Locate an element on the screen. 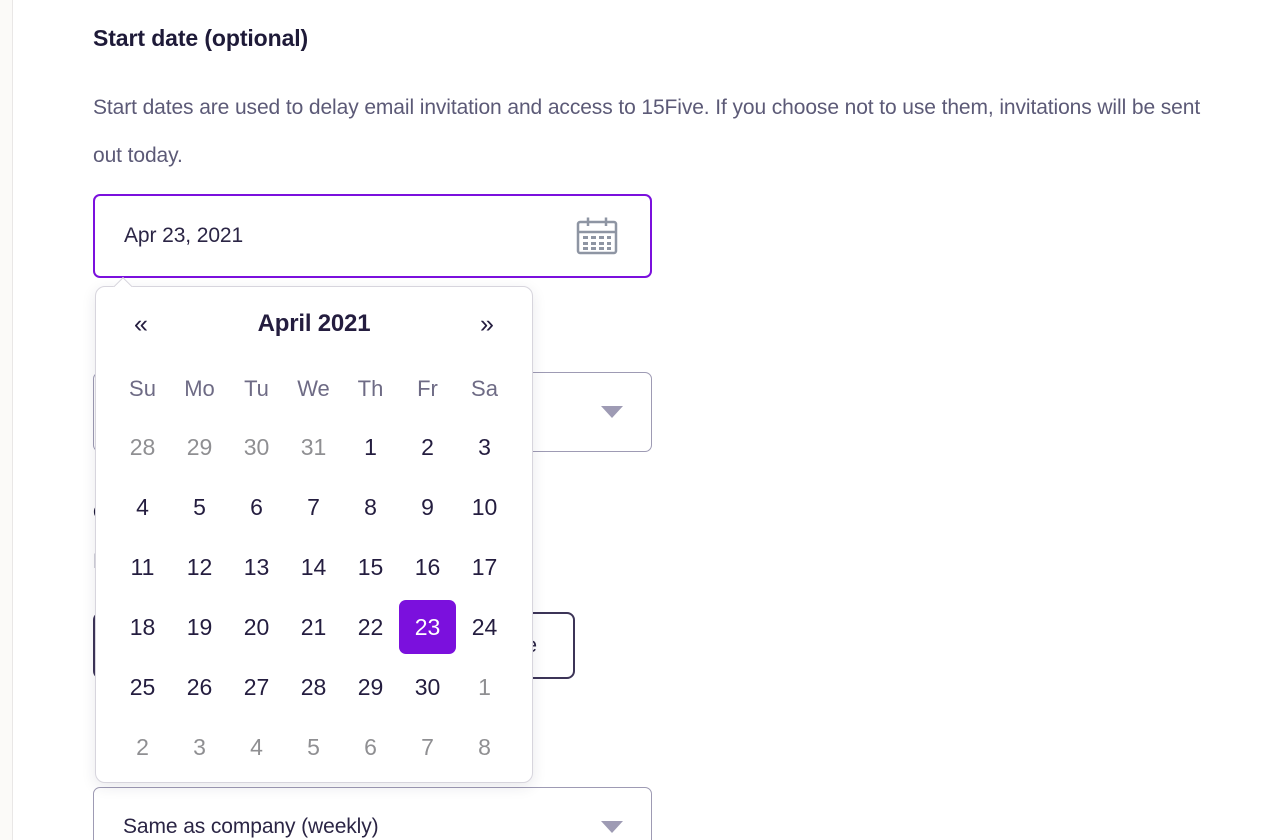 The image size is (1264, 840). calendar-day: 12 is located at coordinates (199, 567).